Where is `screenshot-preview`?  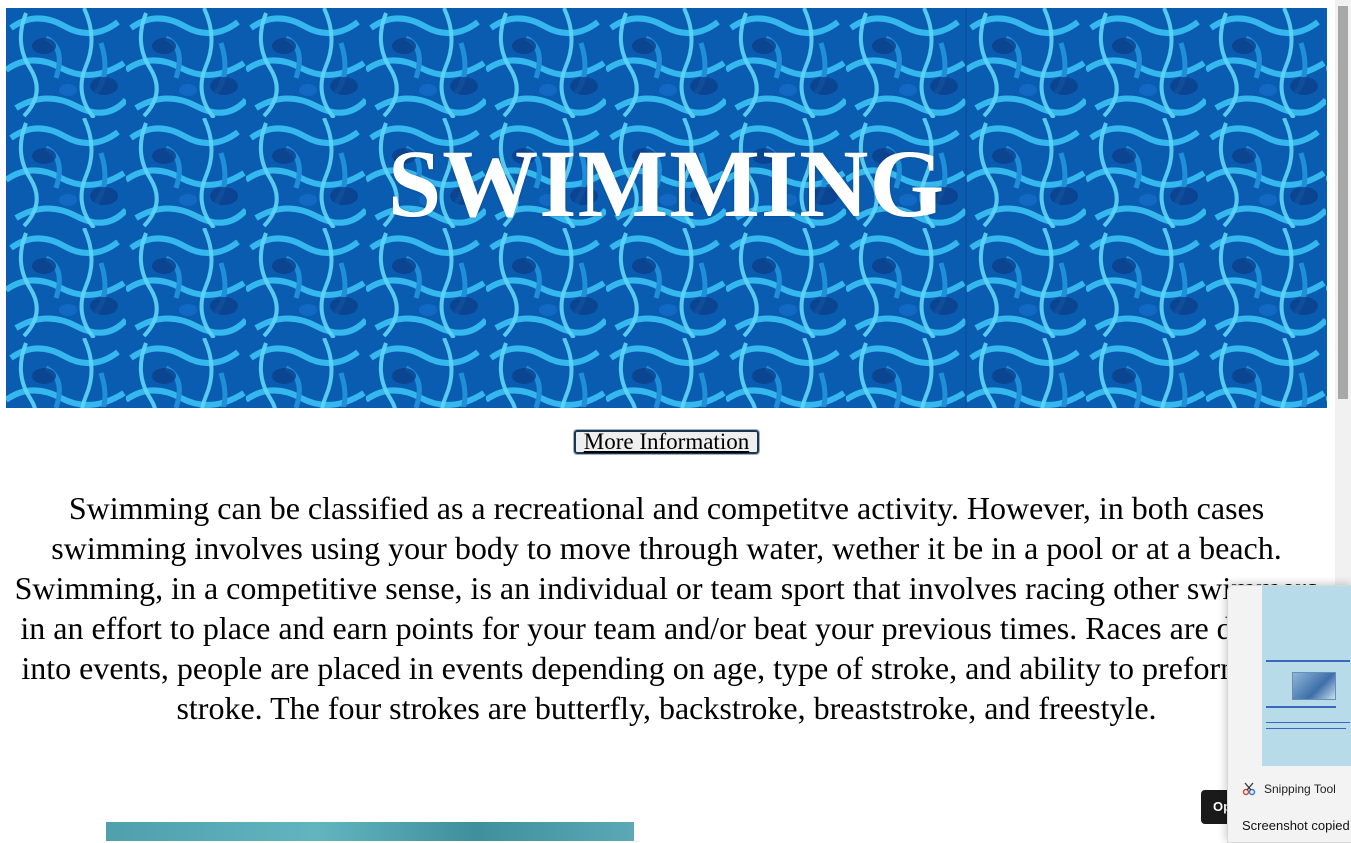
screenshot-preview is located at coordinates (1306, 676).